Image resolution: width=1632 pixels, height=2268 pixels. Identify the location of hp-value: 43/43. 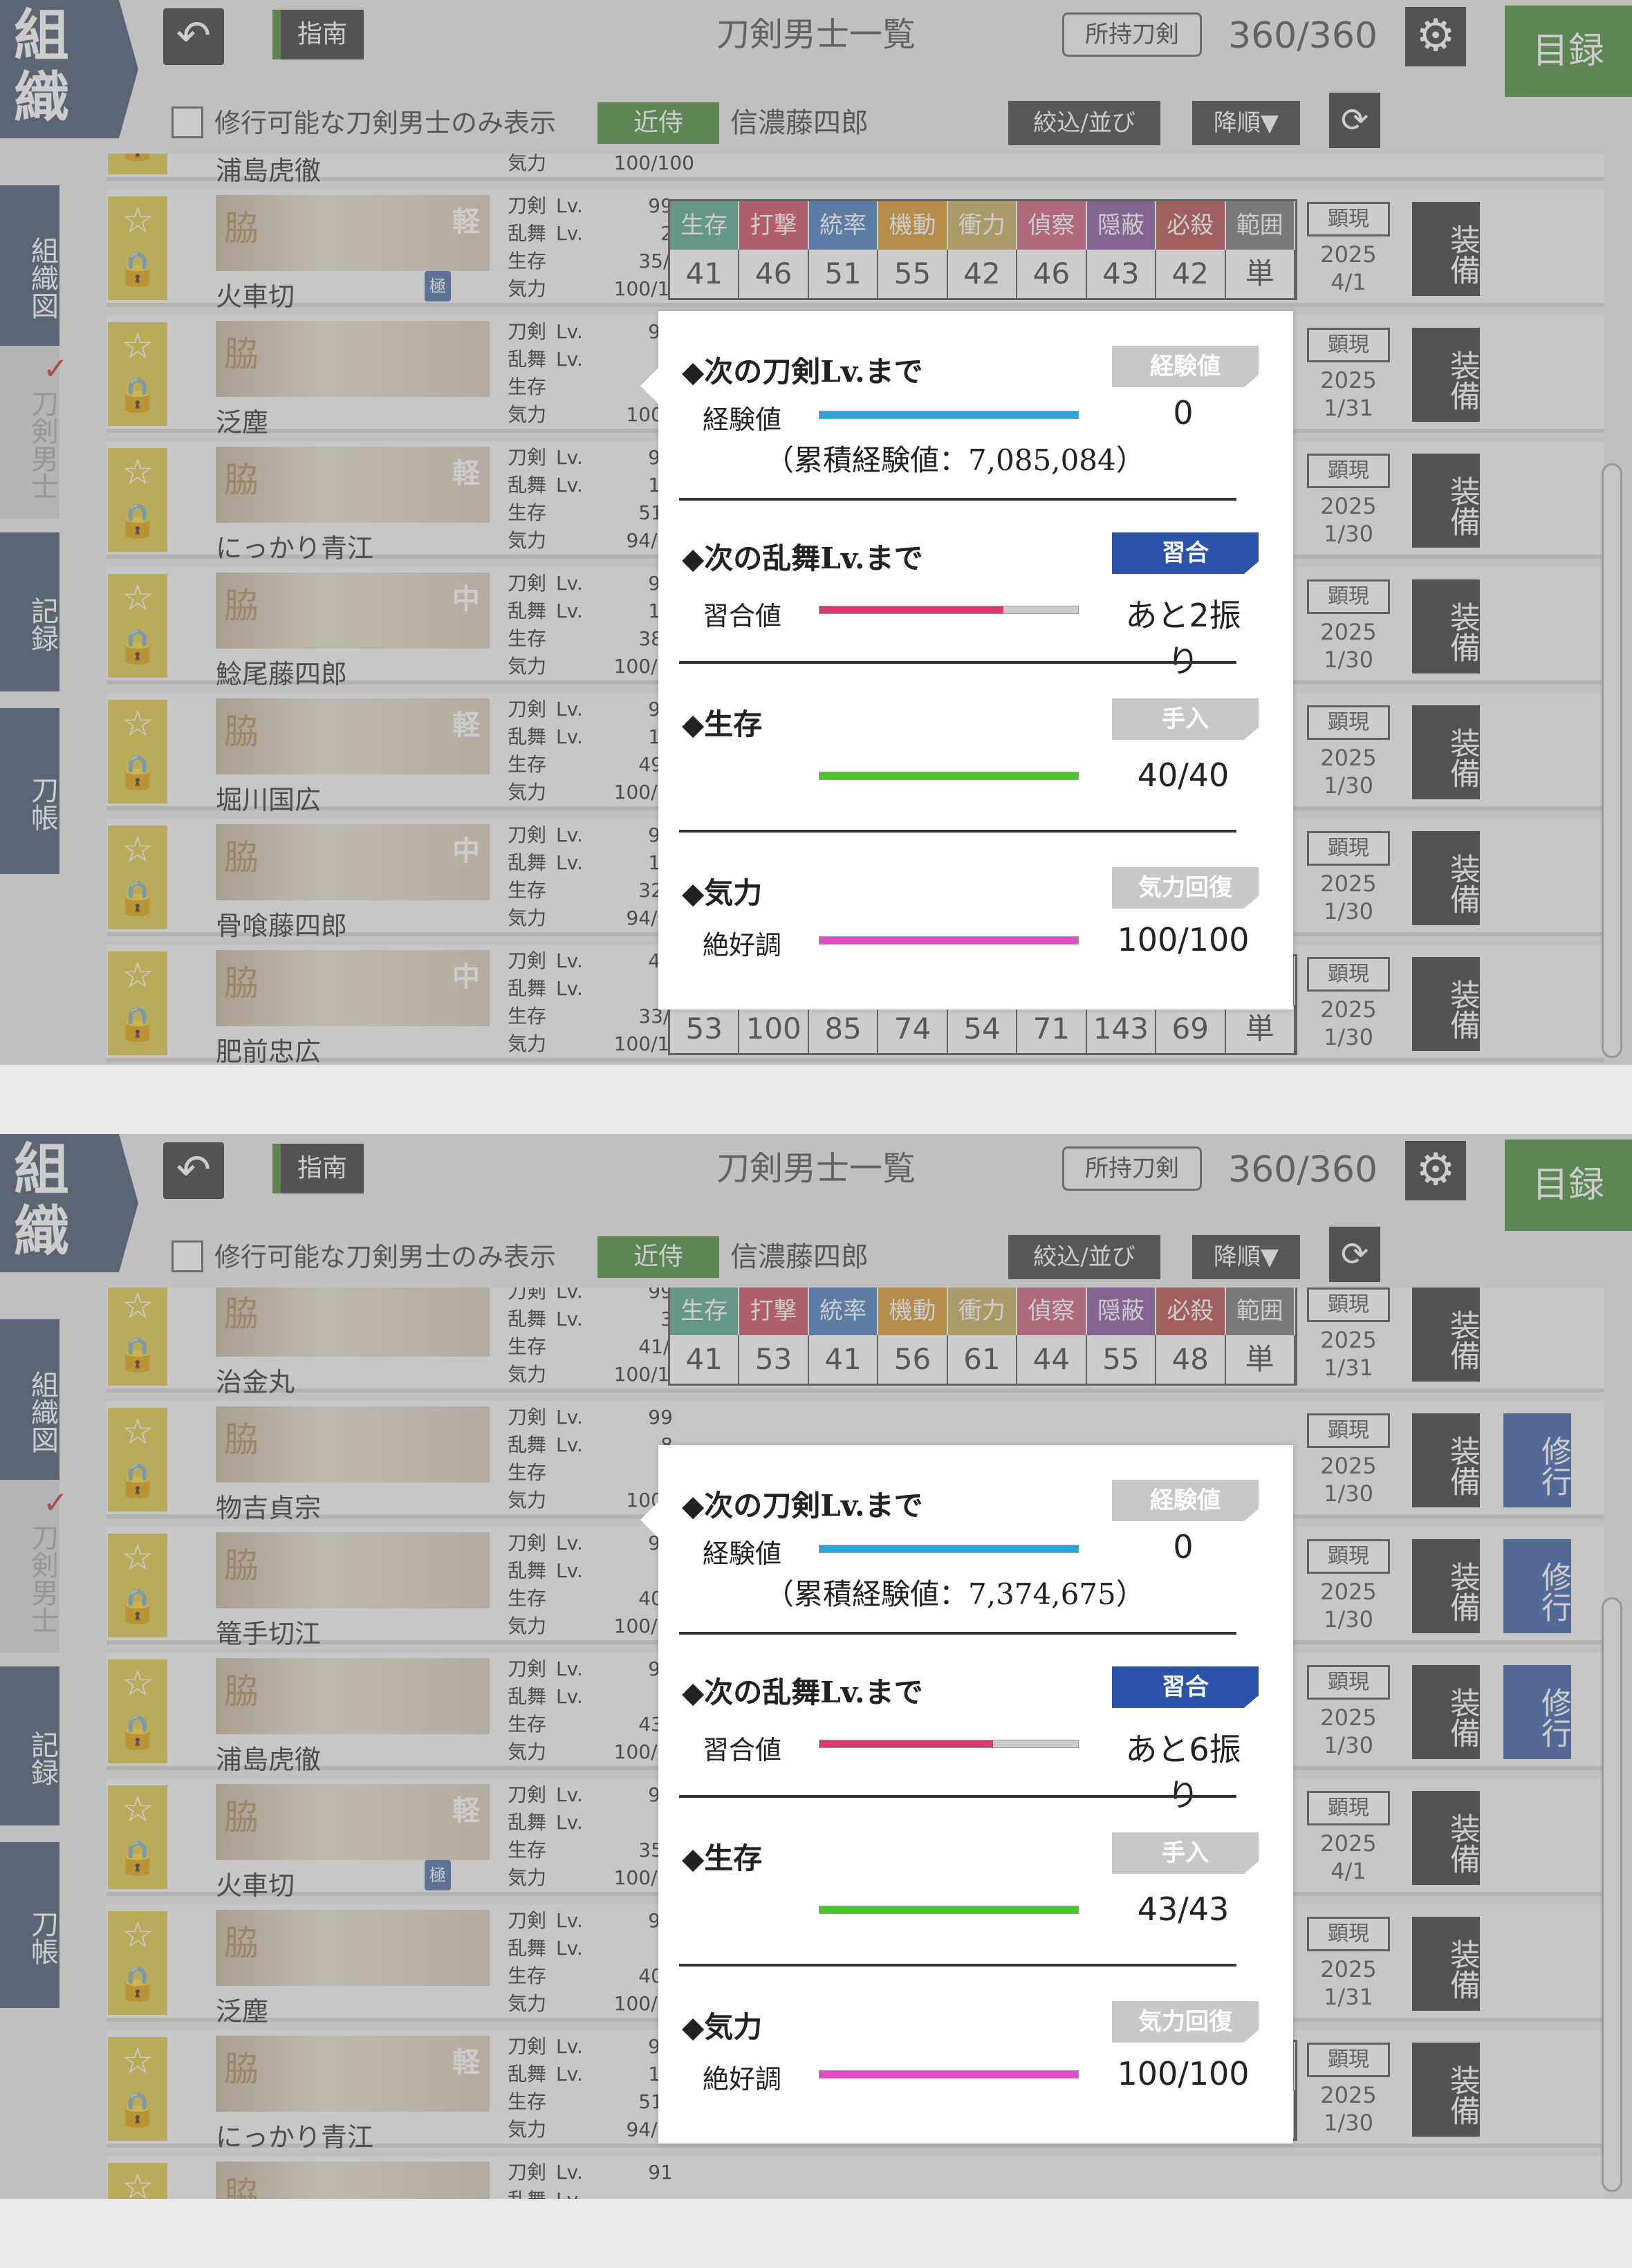
(1183, 1909).